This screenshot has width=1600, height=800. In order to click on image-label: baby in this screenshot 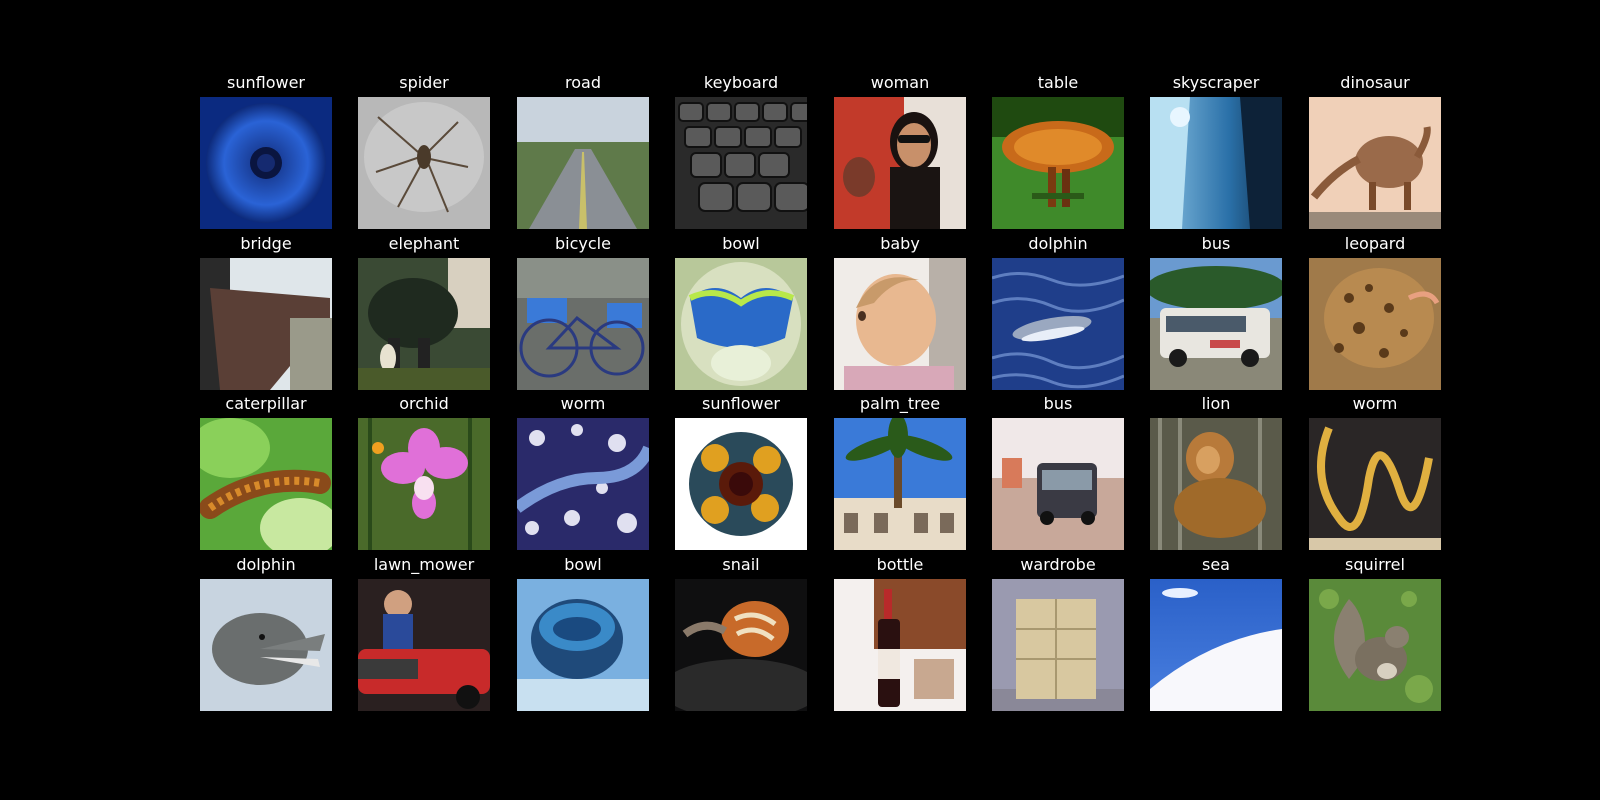, I will do `click(900, 243)`.